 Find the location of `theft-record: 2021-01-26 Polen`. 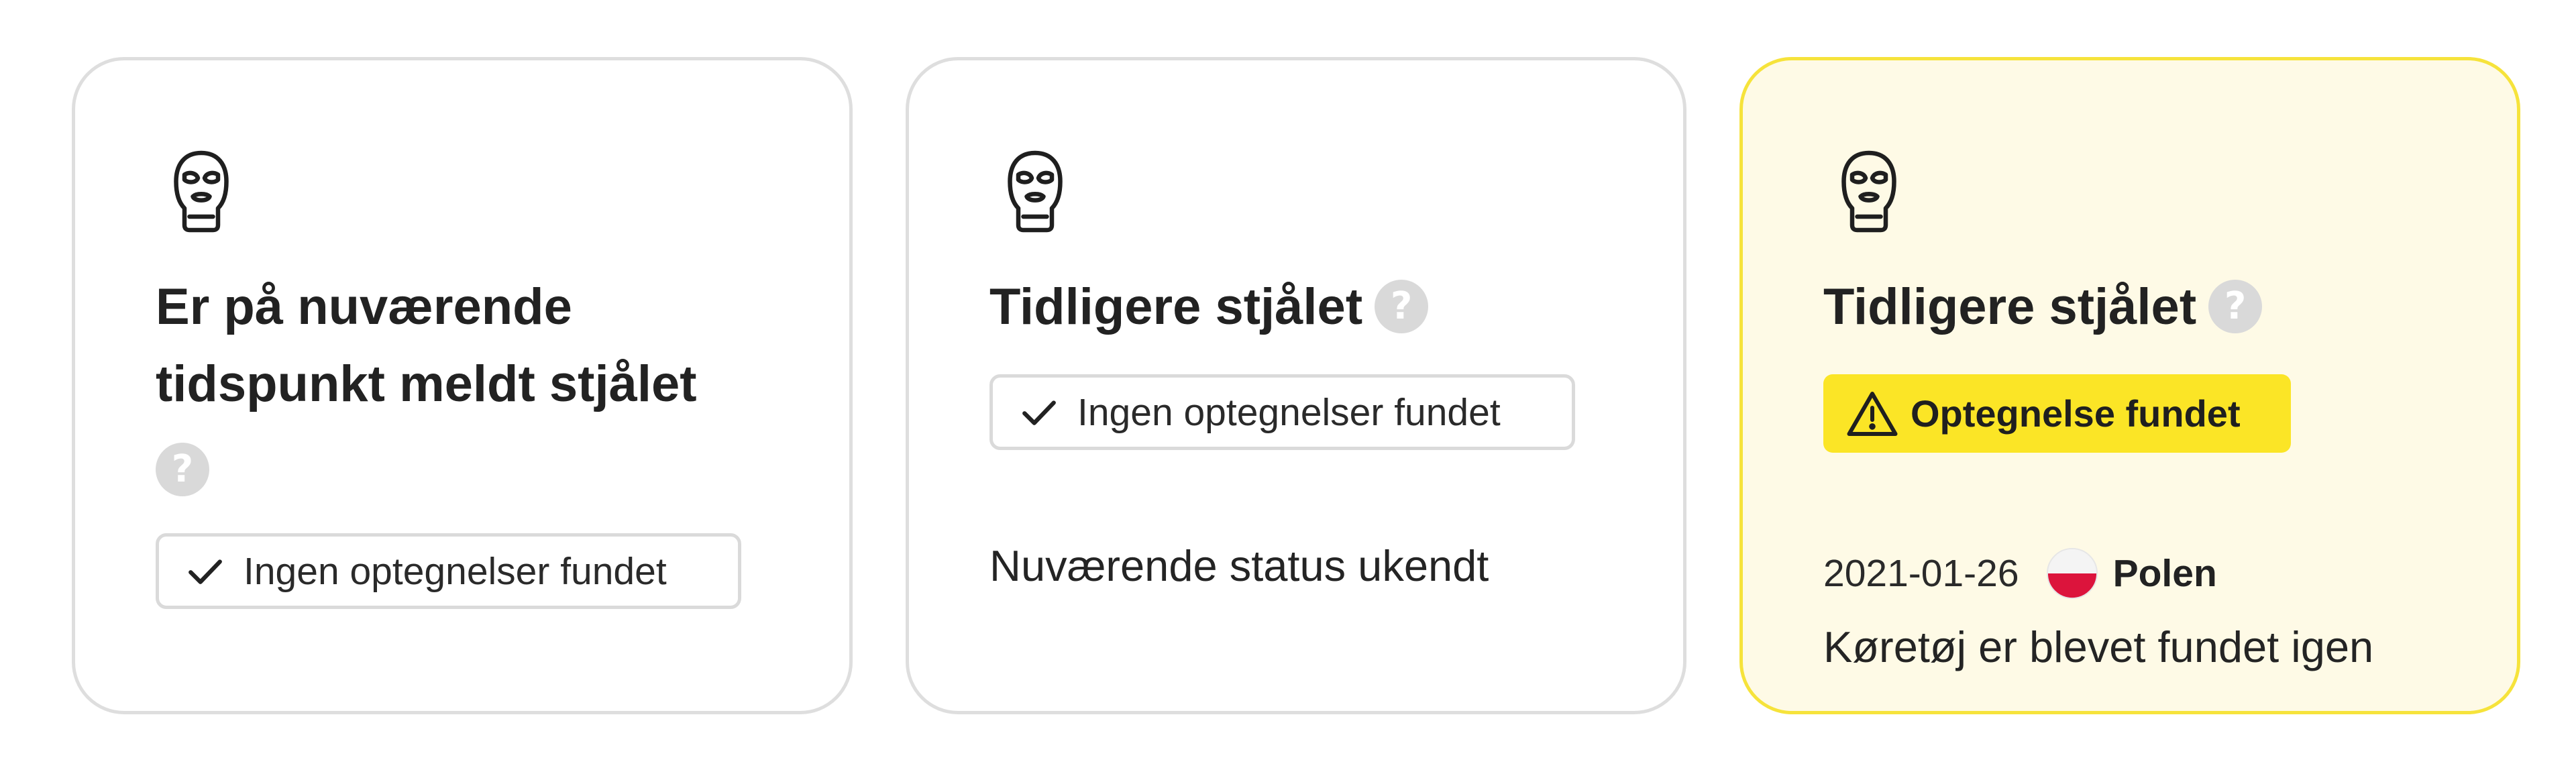

theft-record: 2021-01-26 Polen is located at coordinates (2020, 573).